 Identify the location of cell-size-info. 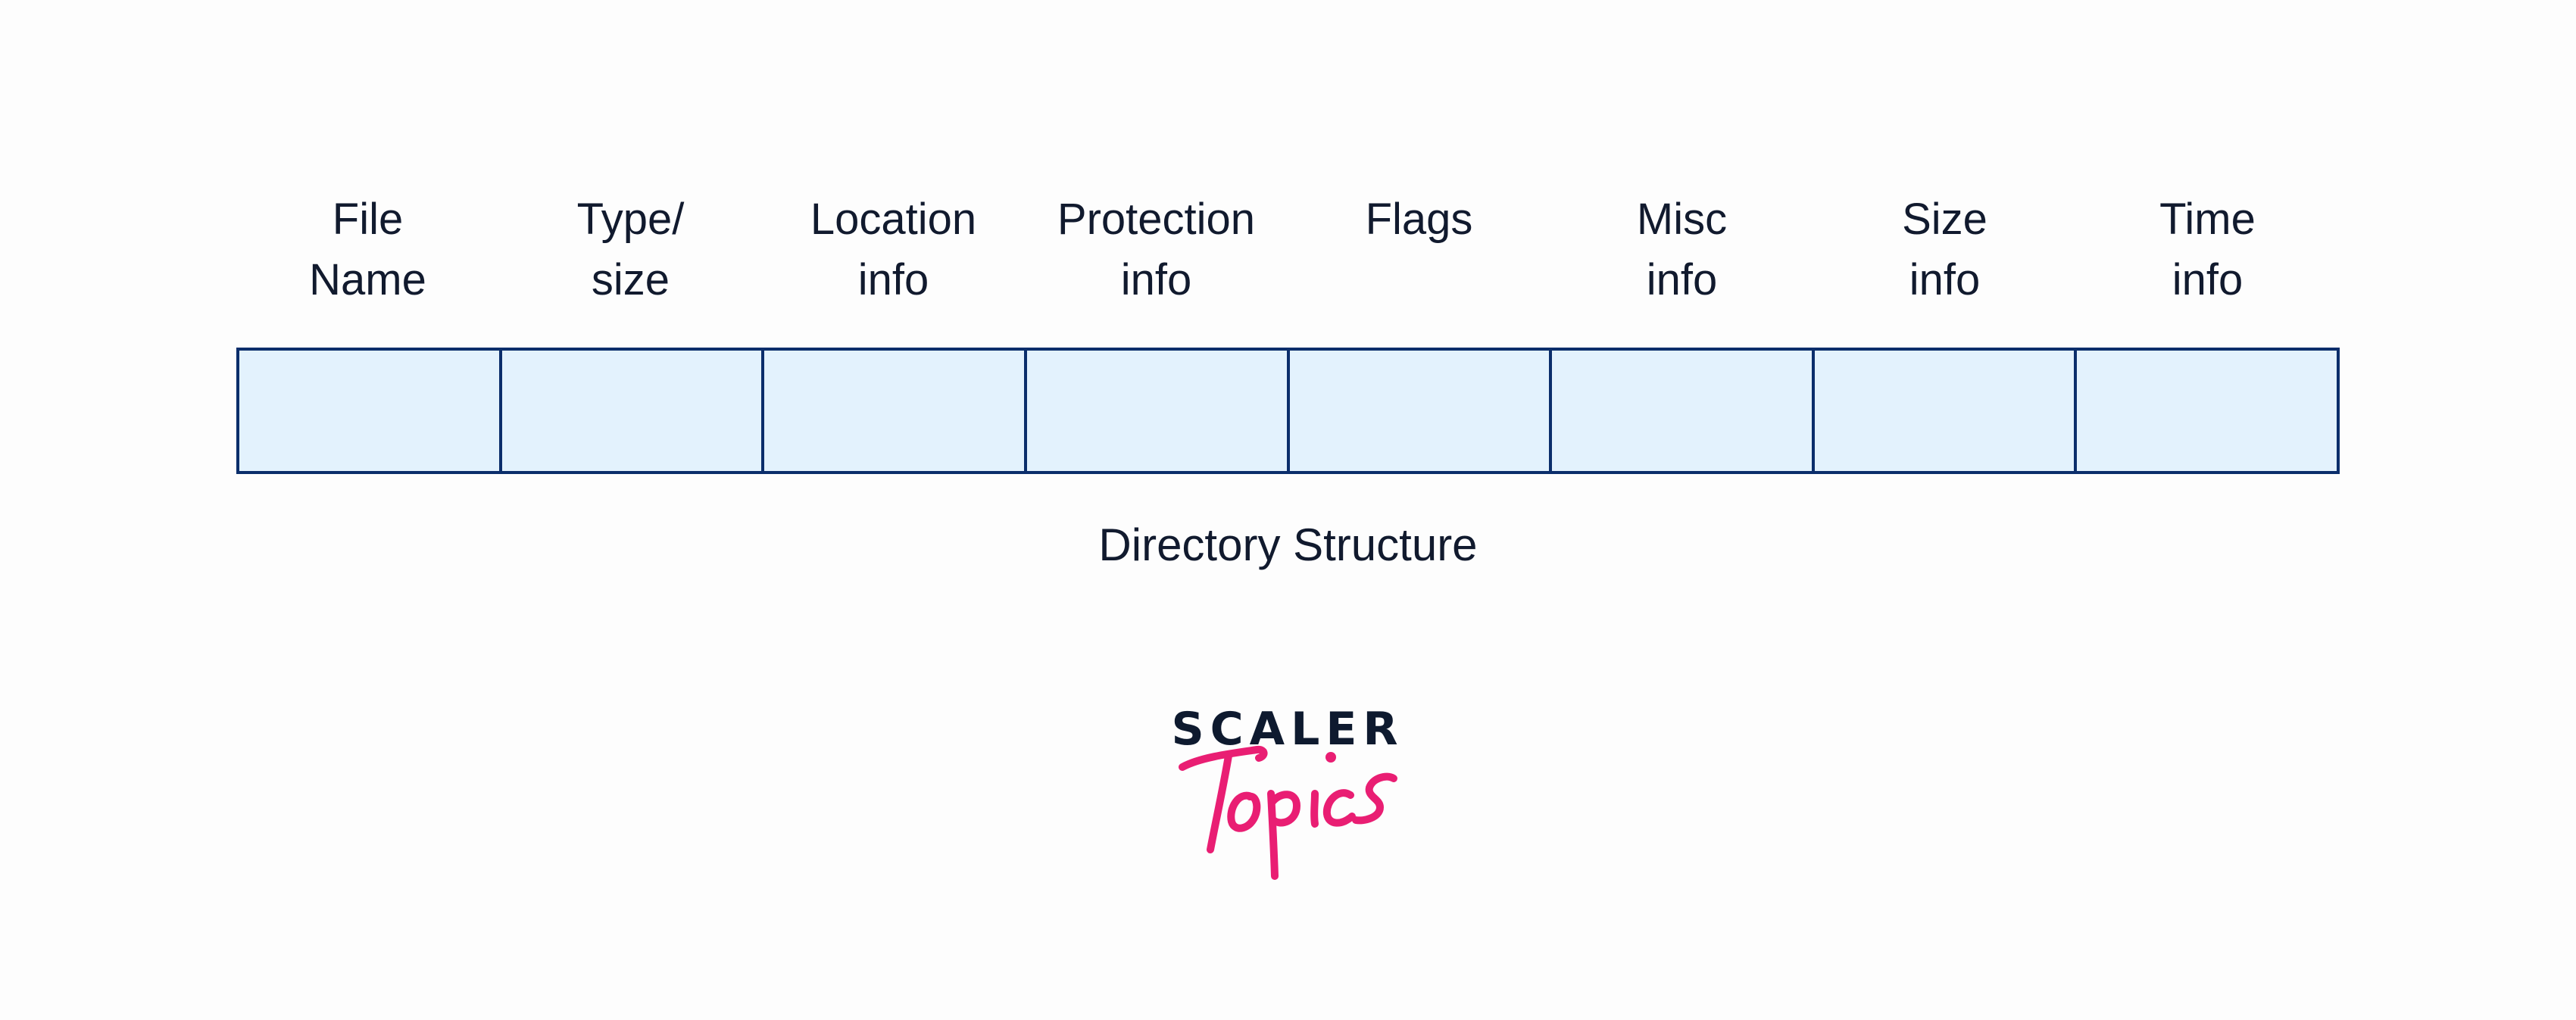
(1946, 411).